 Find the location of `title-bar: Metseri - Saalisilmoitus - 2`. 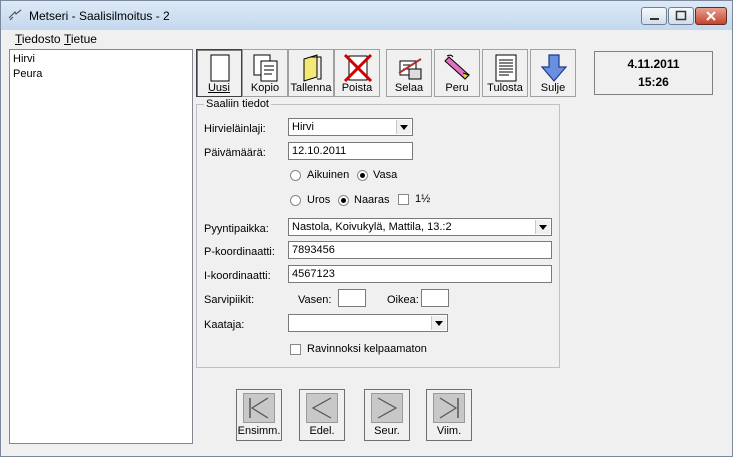

title-bar: Metseri - Saalisilmoitus - 2 is located at coordinates (366, 16).